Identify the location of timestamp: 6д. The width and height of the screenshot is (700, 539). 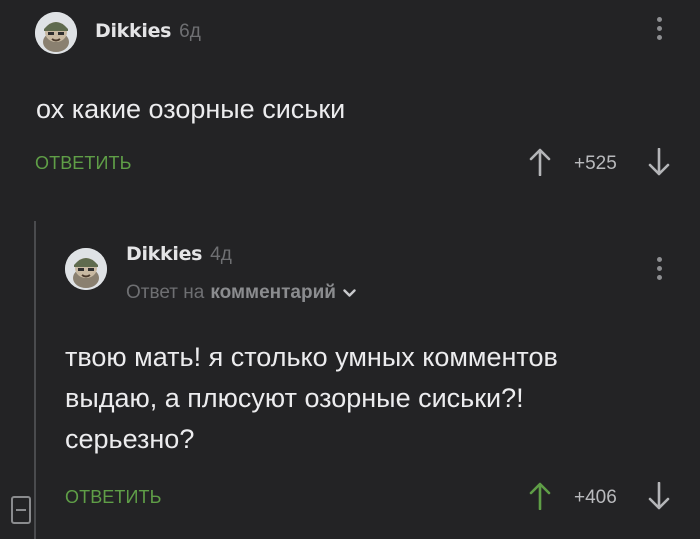
(190, 31).